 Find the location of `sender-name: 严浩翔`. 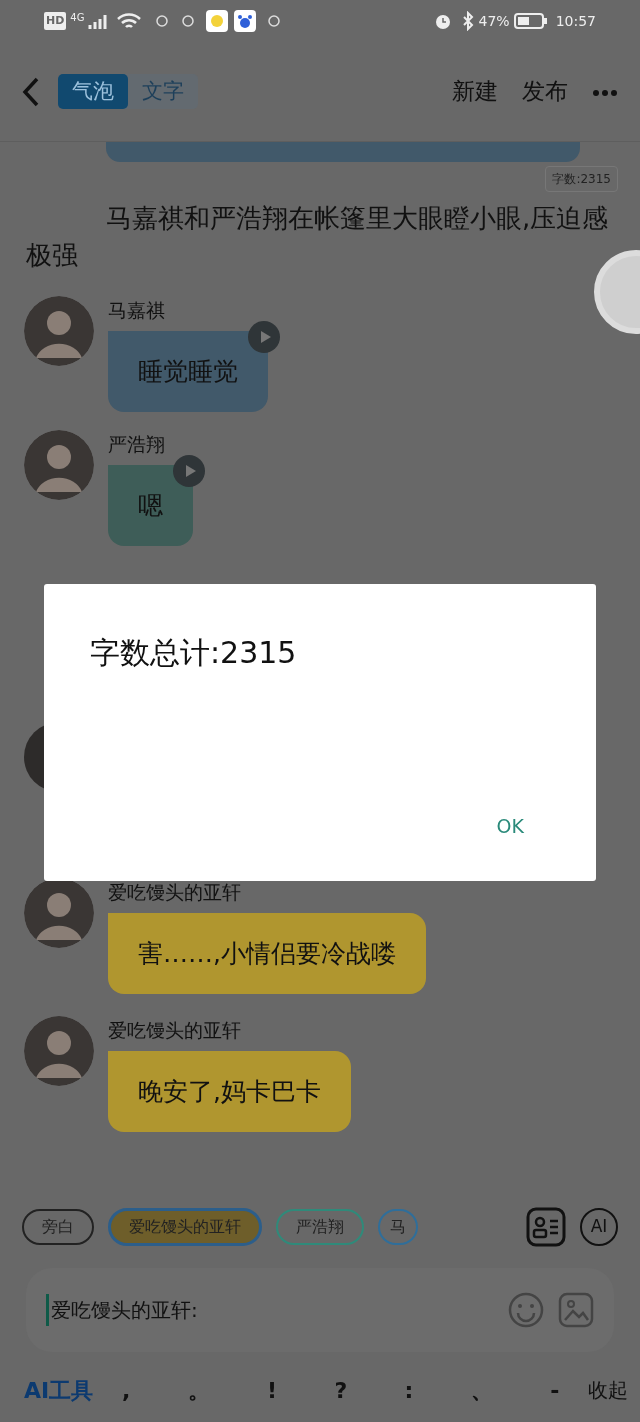

sender-name: 严浩翔 is located at coordinates (137, 444).